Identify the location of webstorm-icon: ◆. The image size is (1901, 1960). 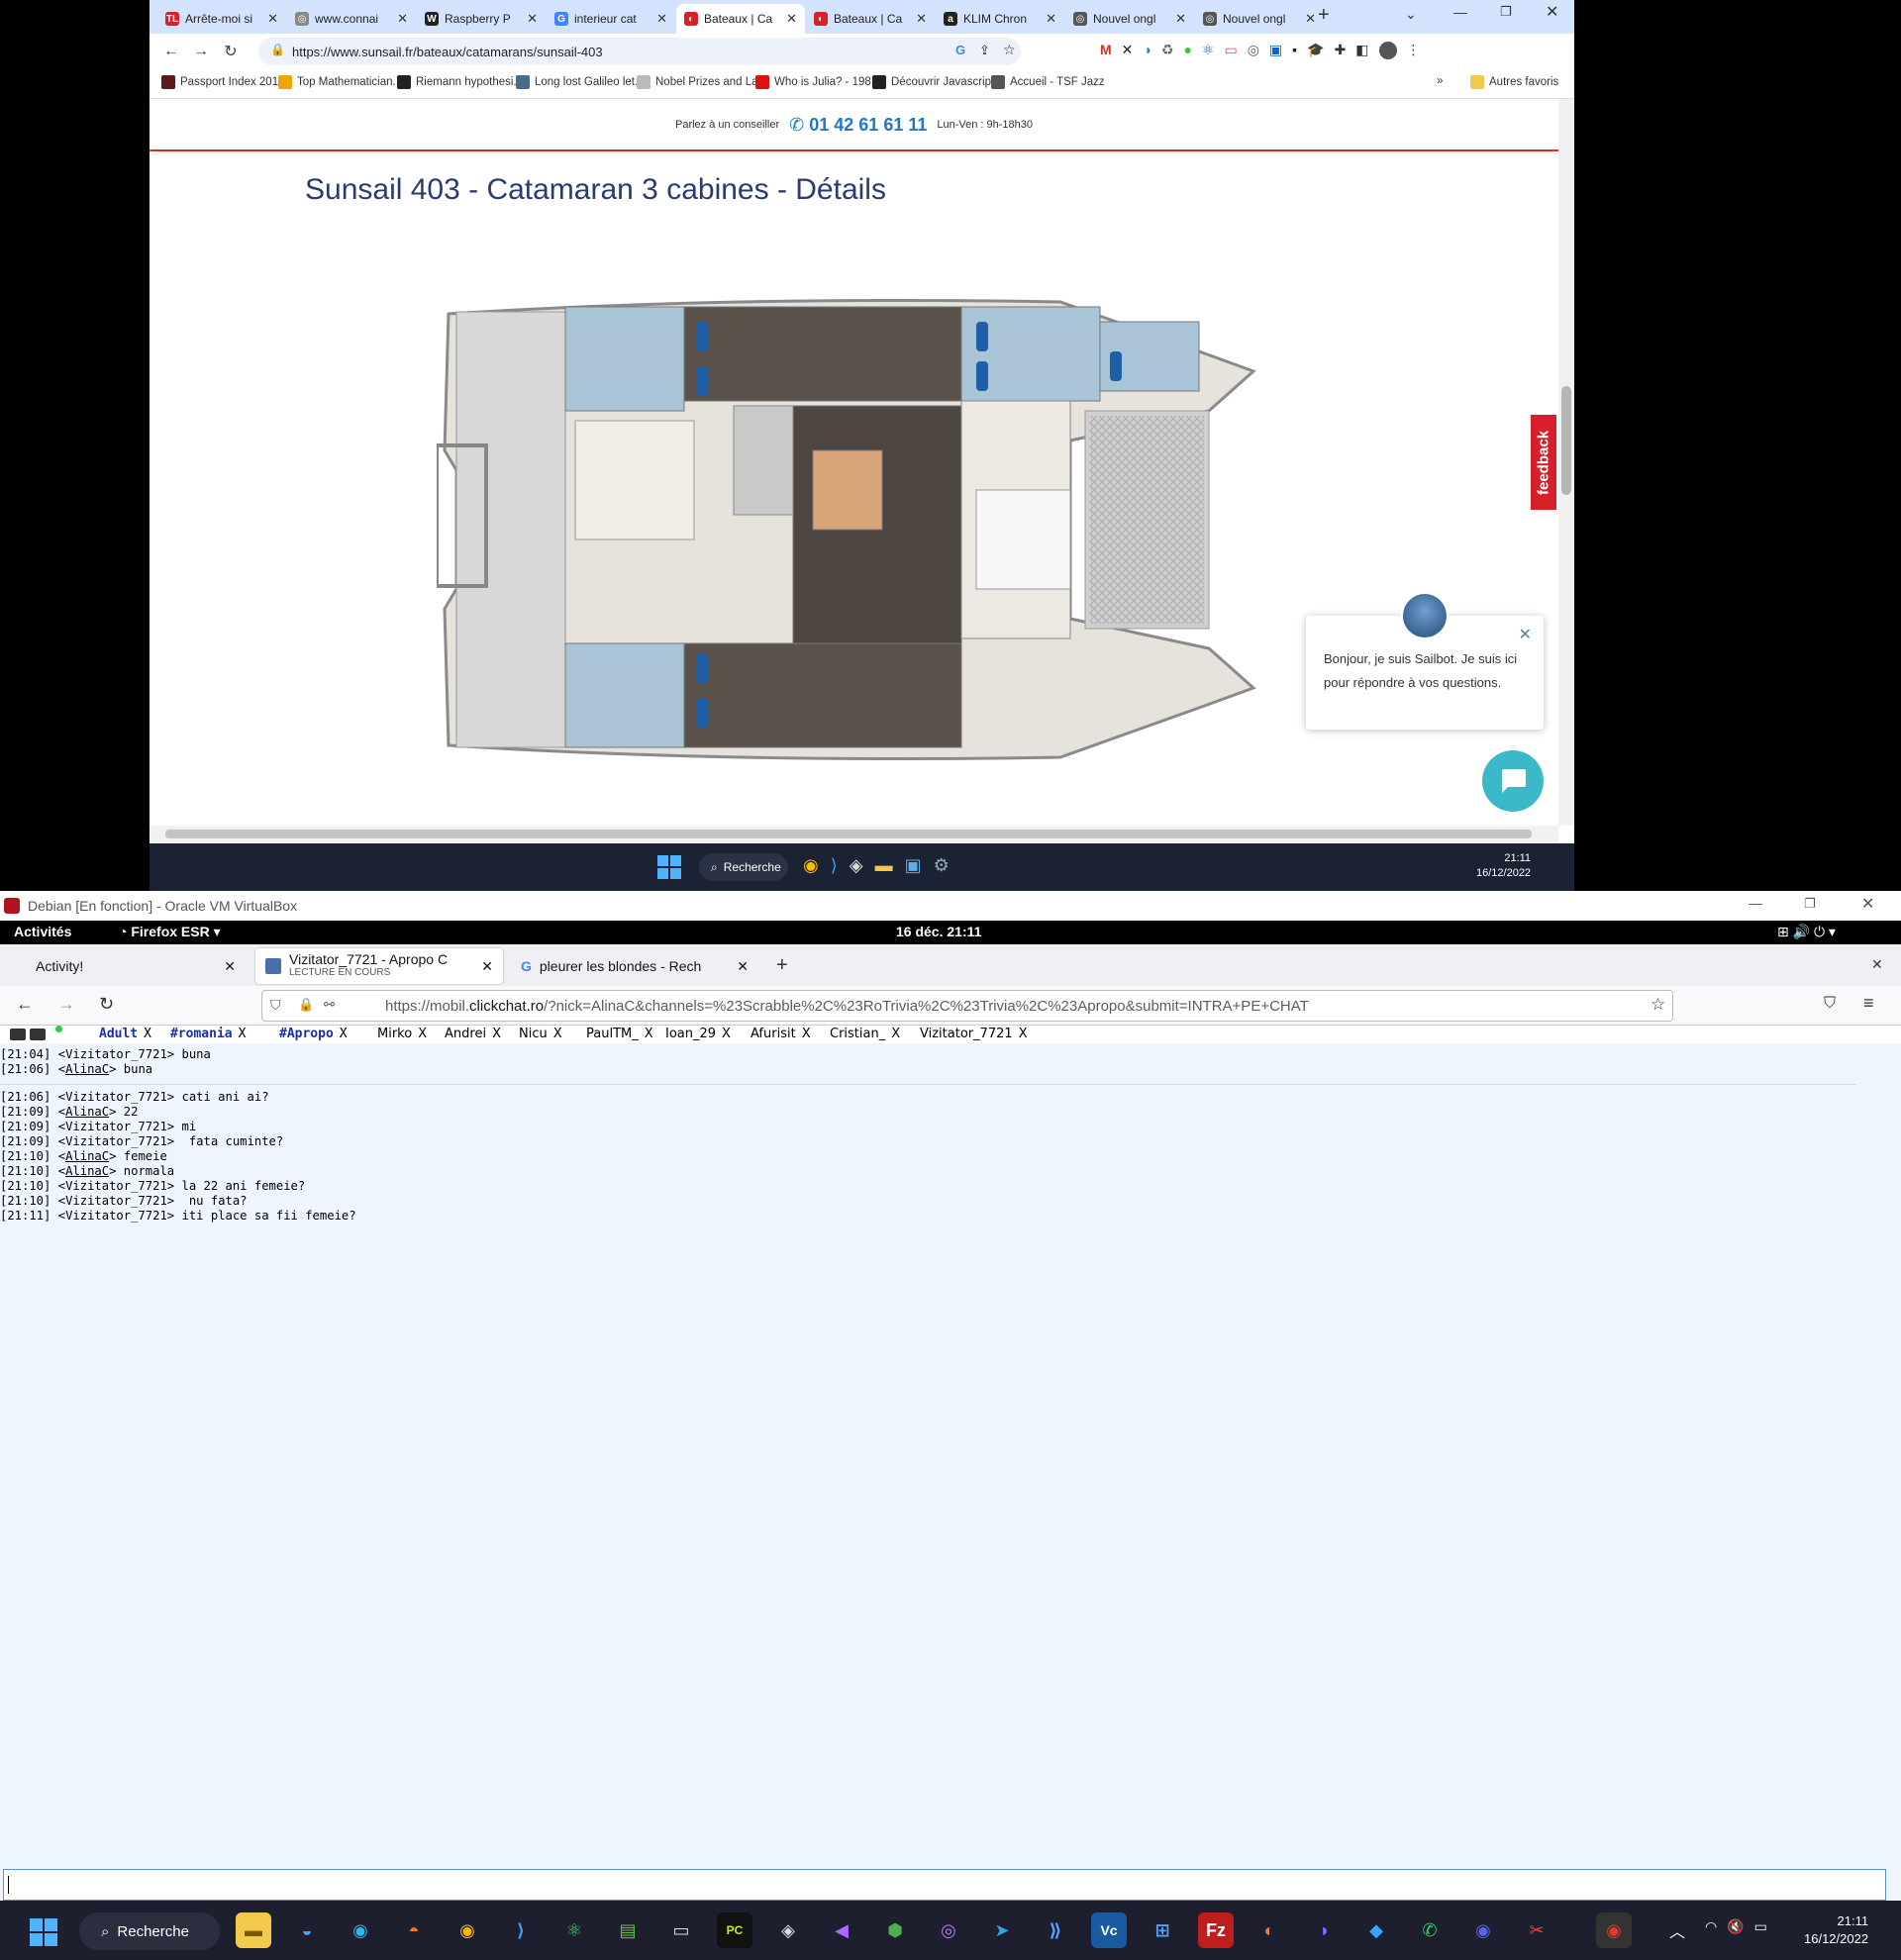
(1376, 1930).